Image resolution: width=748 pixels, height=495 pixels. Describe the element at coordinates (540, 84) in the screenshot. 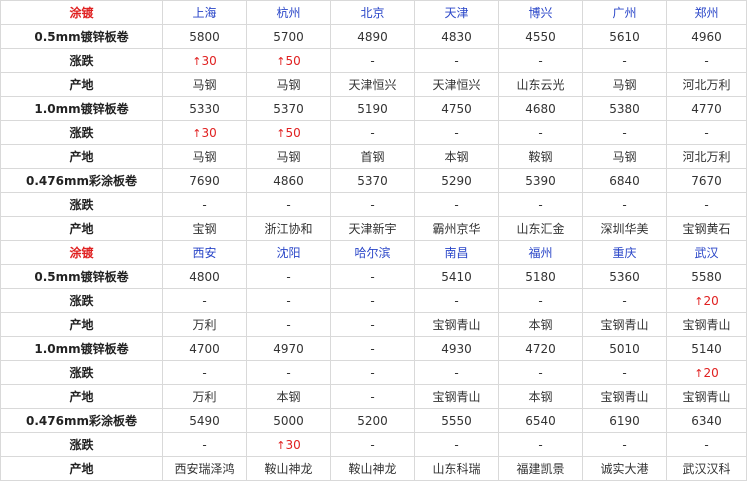

I see `origin-cell: 山东云光` at that location.